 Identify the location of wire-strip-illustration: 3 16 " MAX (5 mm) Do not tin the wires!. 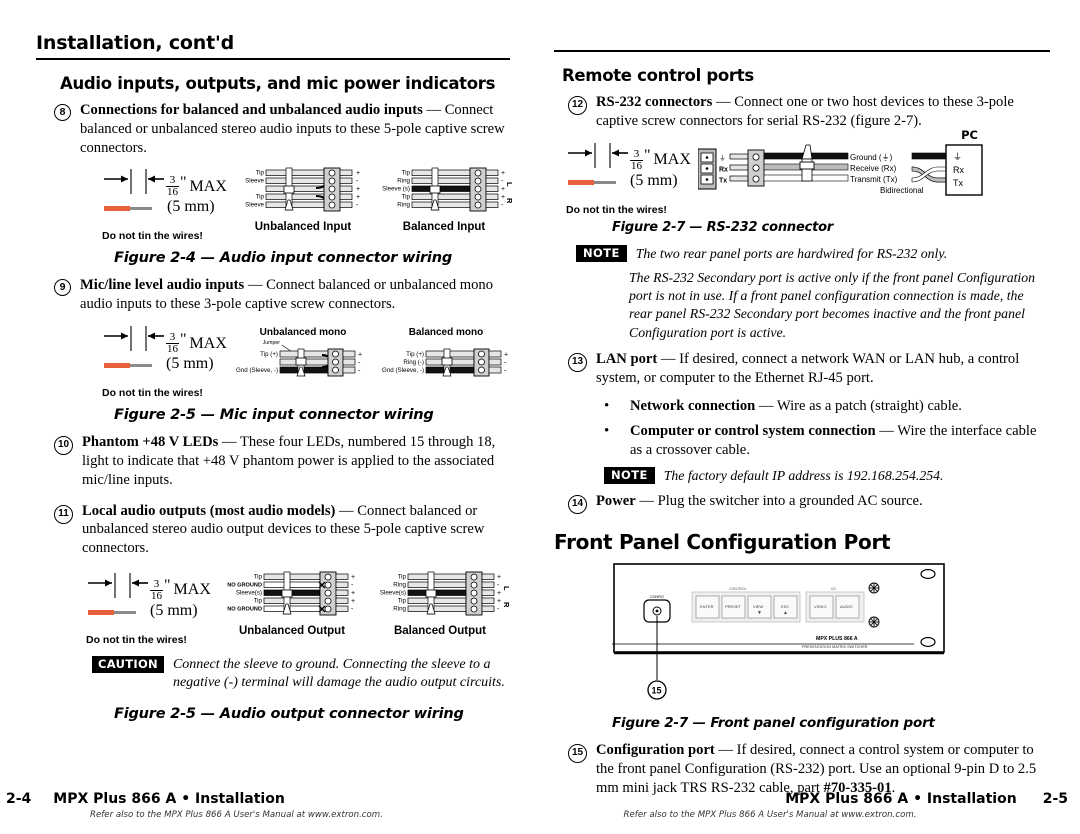
(165, 204).